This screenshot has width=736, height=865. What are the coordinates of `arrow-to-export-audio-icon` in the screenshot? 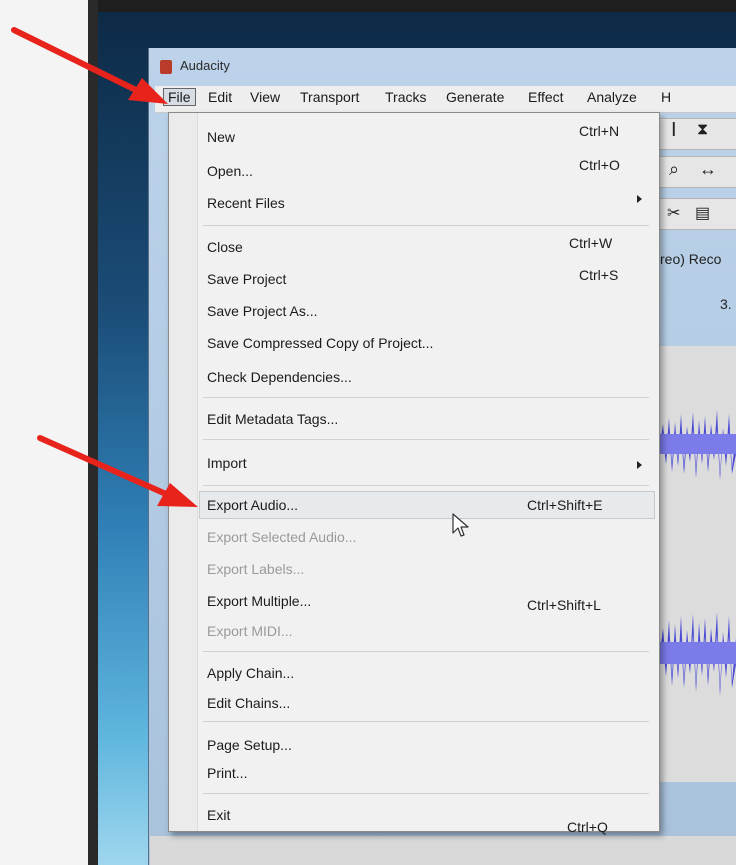 It's located at (117, 471).